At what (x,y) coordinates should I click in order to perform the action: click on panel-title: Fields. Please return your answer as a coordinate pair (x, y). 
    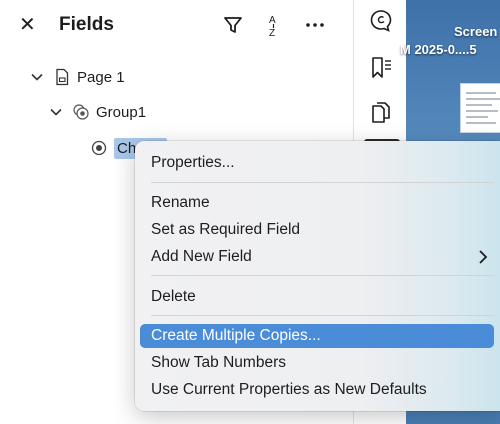
    Looking at the image, I should click on (86, 24).